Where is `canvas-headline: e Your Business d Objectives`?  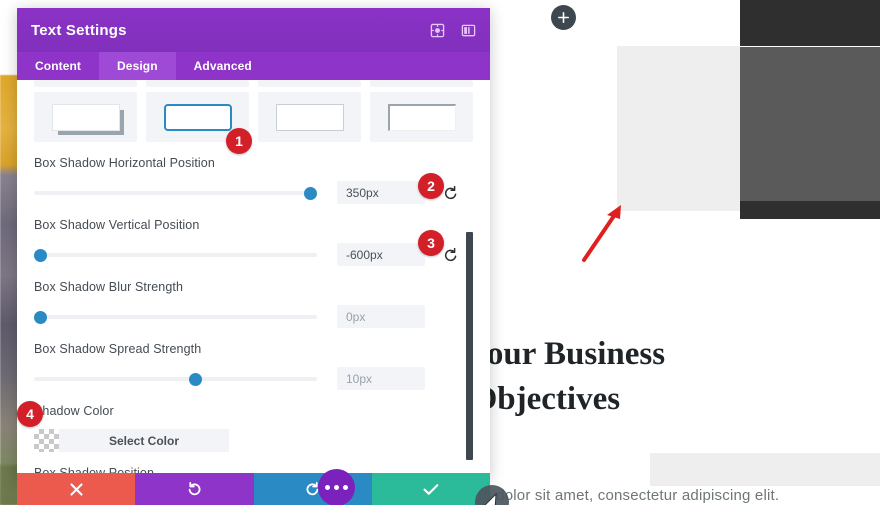 canvas-headline: e Your Business d Objectives is located at coordinates (655, 376).